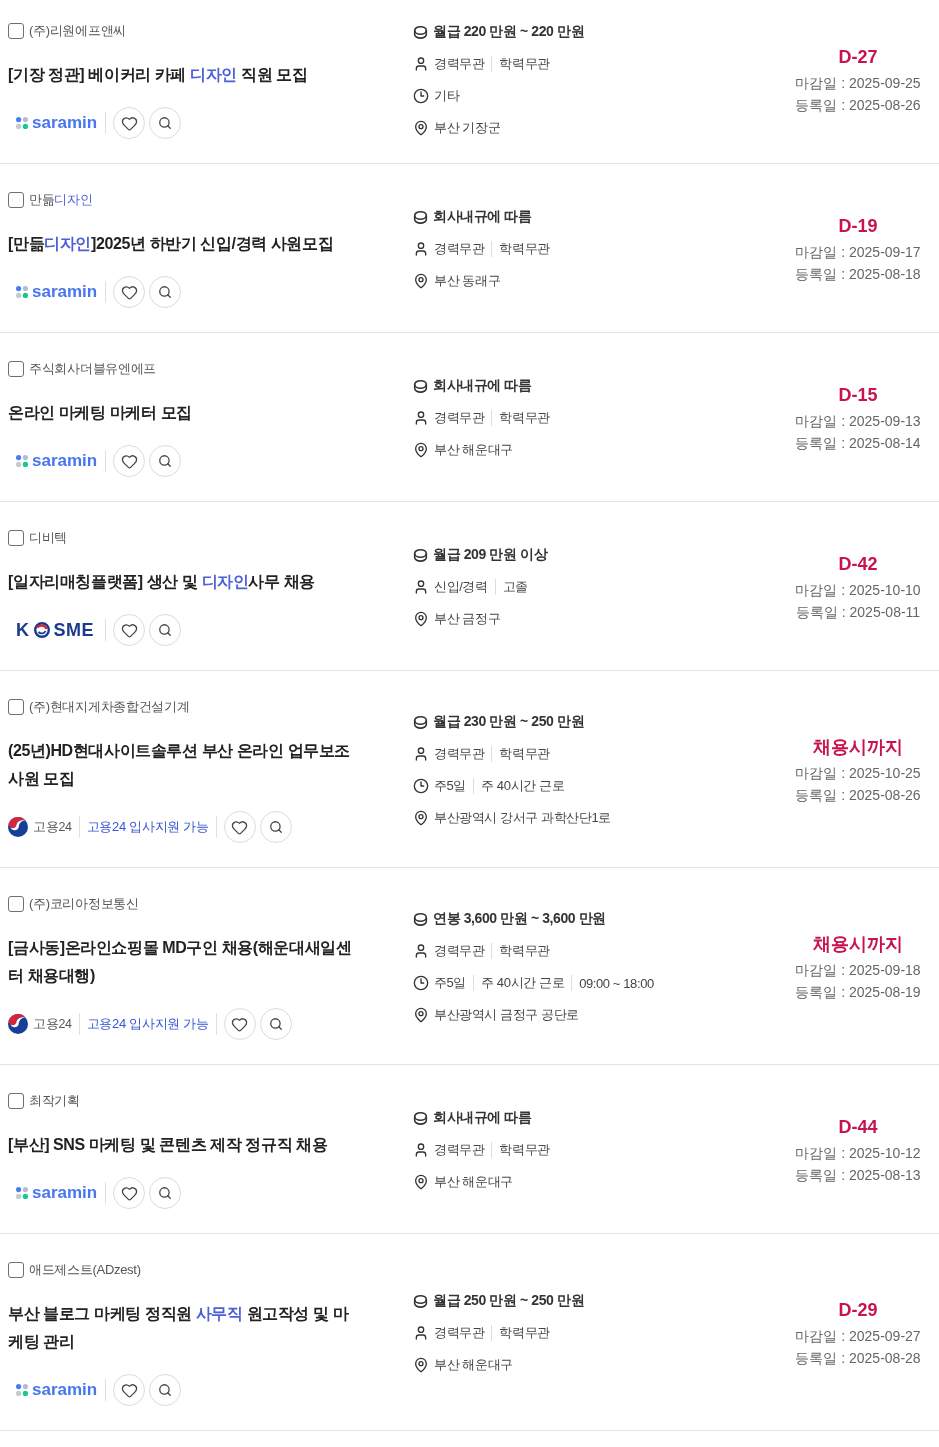 The image size is (939, 1447). Describe the element at coordinates (858, 1358) in the screenshot. I see `posted-date: 등록일 : 2025-08-28` at that location.